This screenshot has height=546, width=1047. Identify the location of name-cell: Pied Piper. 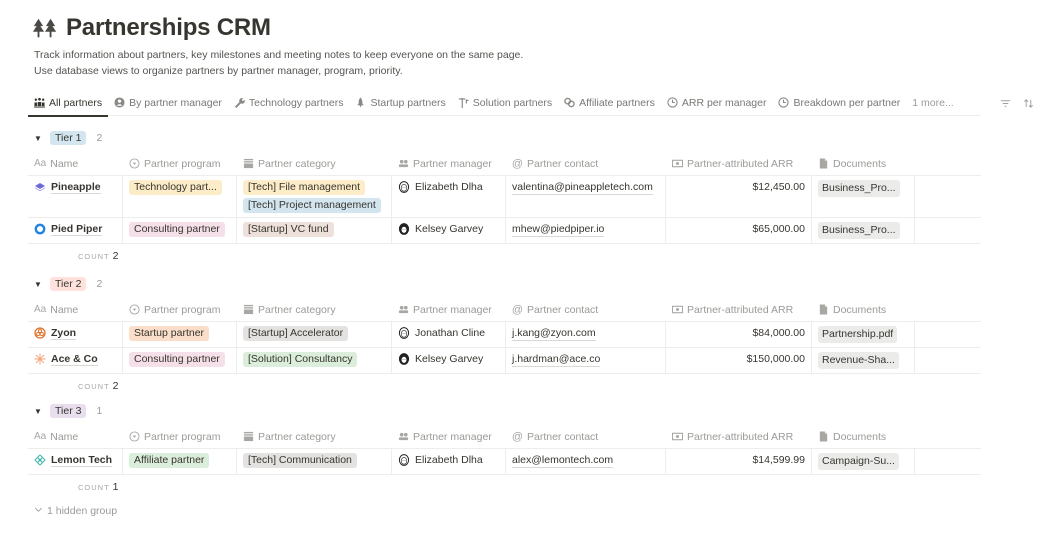
(75, 230).